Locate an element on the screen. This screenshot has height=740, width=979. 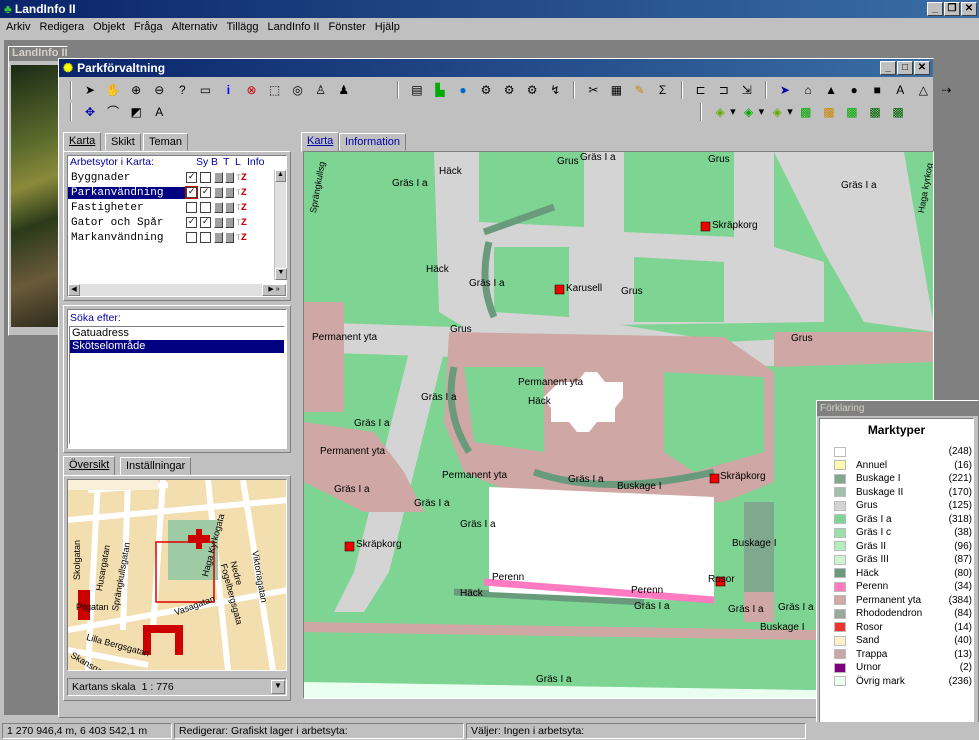
park-close-button: ✕ is located at coordinates (922, 68).